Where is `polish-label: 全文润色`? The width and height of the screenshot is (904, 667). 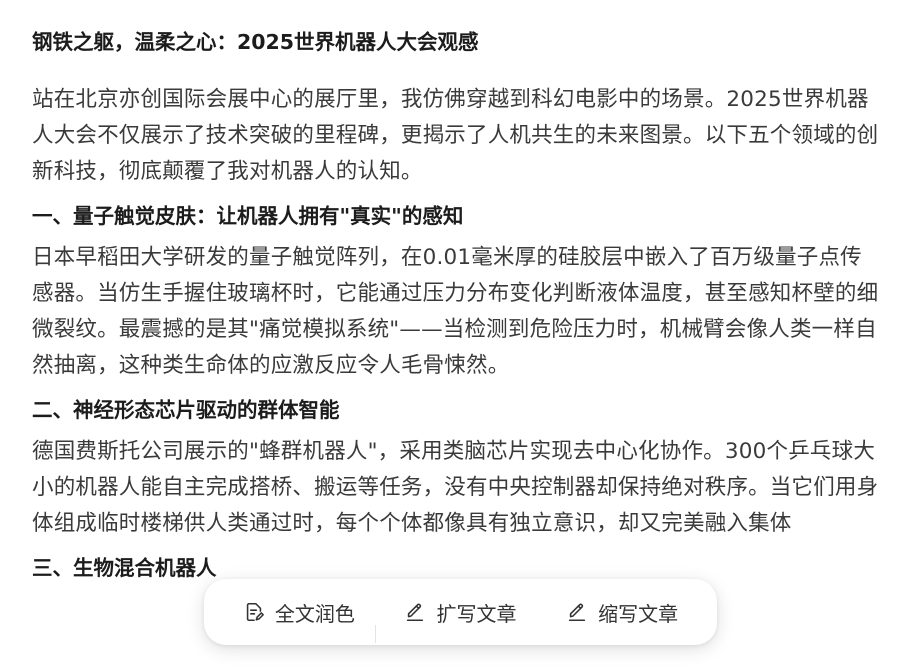 polish-label: 全文润色 is located at coordinates (314, 613).